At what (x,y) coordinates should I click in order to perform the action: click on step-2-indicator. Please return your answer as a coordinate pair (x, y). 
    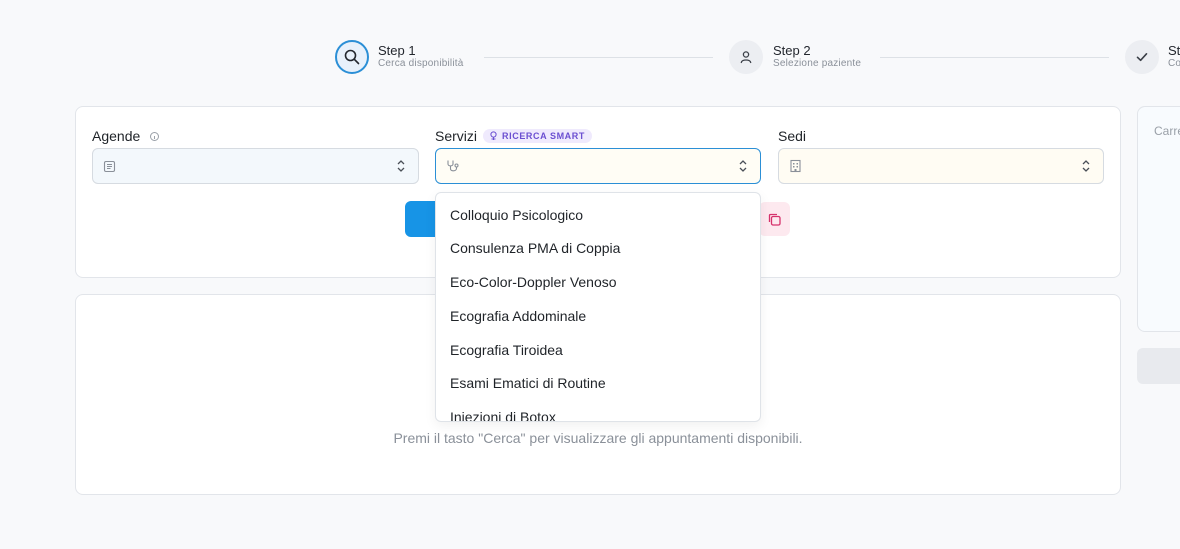
    Looking at the image, I should click on (746, 57).